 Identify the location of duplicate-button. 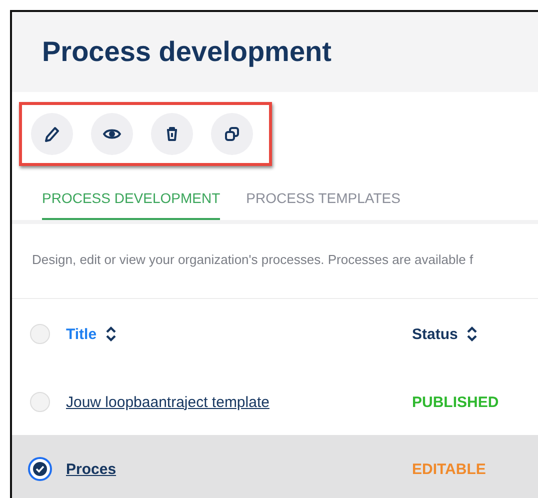
(232, 134).